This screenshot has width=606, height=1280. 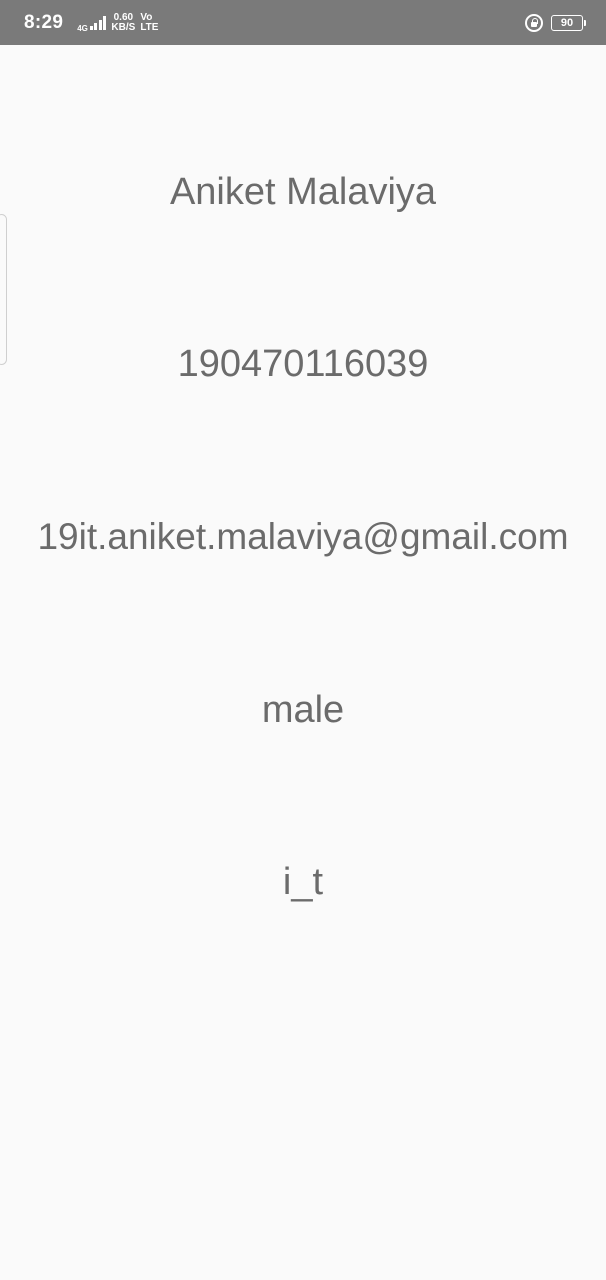 I want to click on signal-icon, so click(x=98, y=22).